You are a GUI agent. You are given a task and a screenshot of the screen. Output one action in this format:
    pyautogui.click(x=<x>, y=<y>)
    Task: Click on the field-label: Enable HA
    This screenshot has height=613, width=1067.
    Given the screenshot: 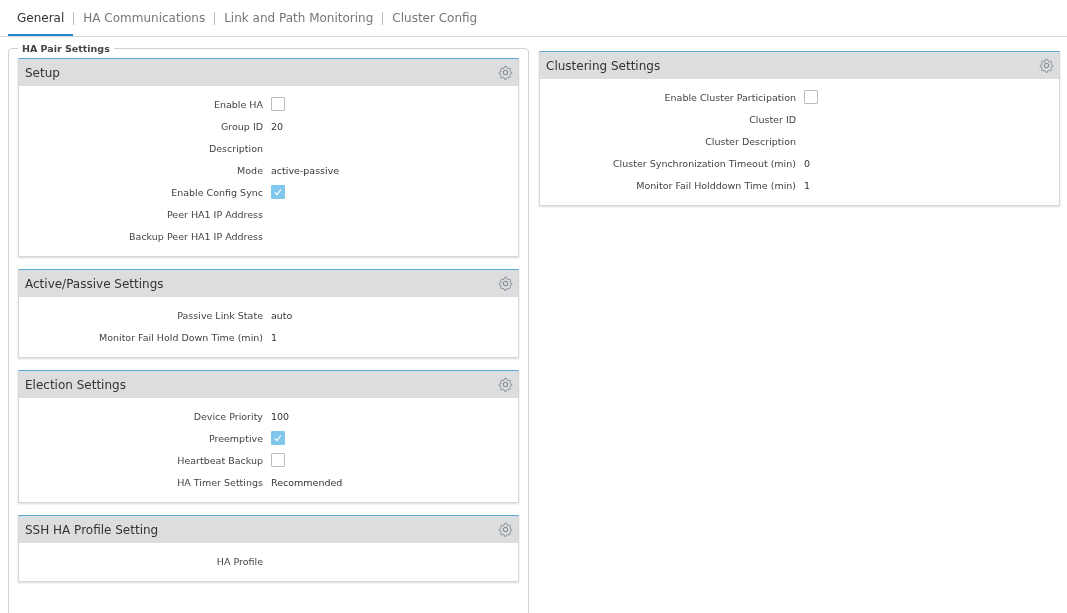 What is the action you would take?
    pyautogui.click(x=237, y=104)
    